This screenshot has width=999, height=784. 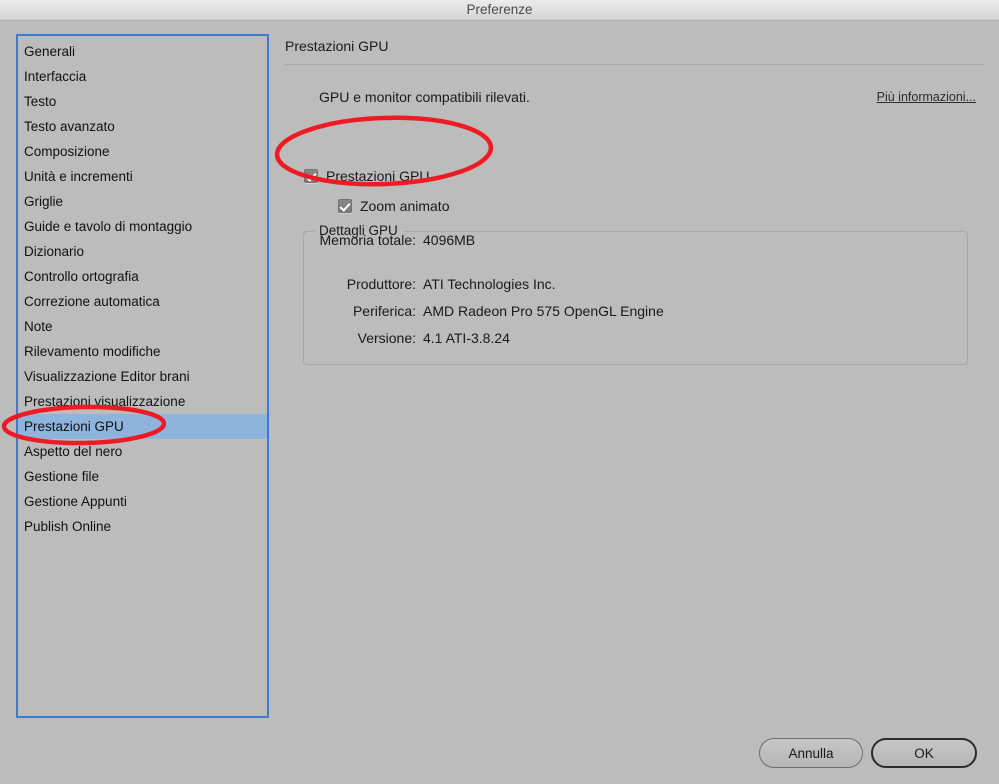 What do you see at coordinates (142, 526) in the screenshot?
I see `sidebar-item-publish-online: Publish Online` at bounding box center [142, 526].